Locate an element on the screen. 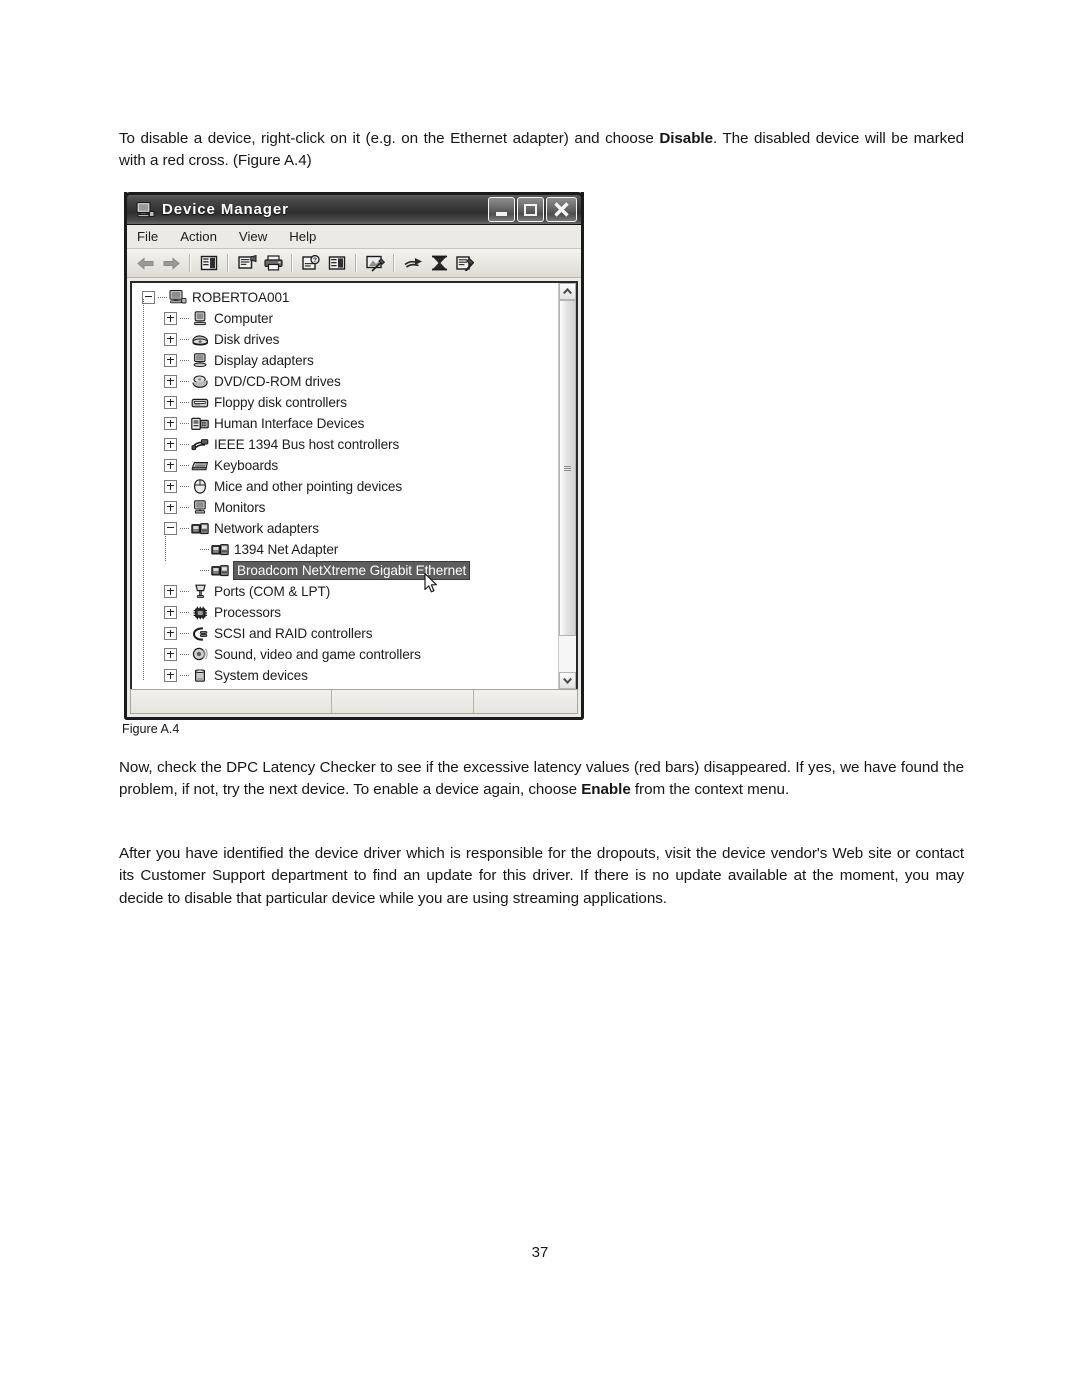 The width and height of the screenshot is (1080, 1397). scan-changes-icon is located at coordinates (413, 263).